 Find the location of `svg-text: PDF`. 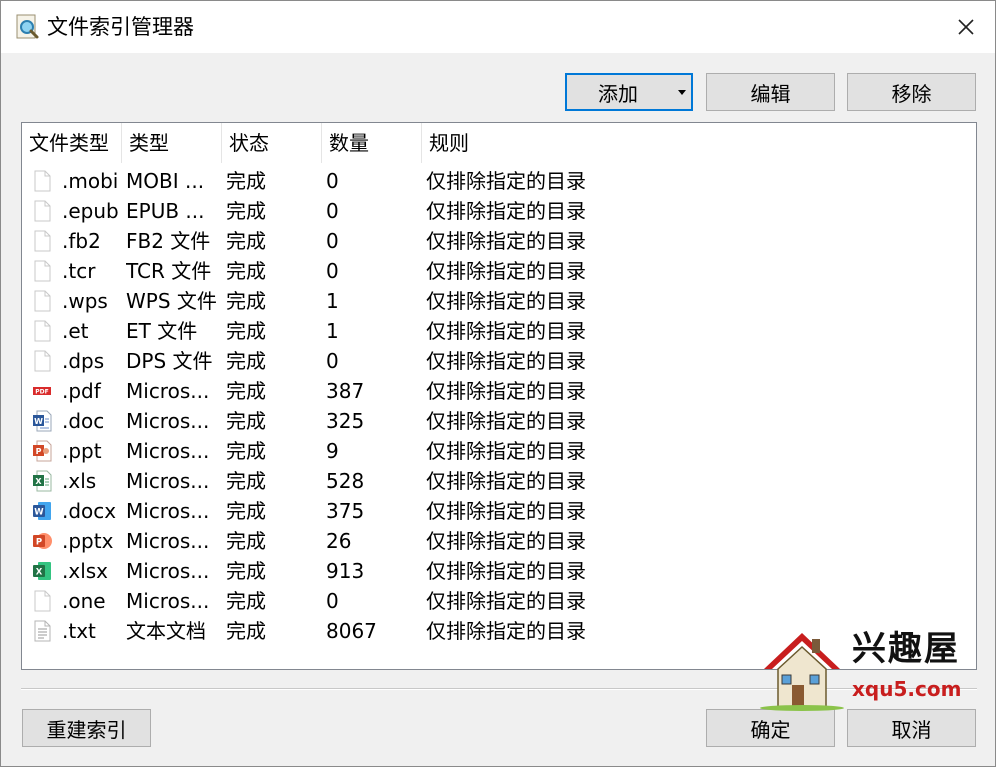

svg-text: PDF is located at coordinates (41, 392).